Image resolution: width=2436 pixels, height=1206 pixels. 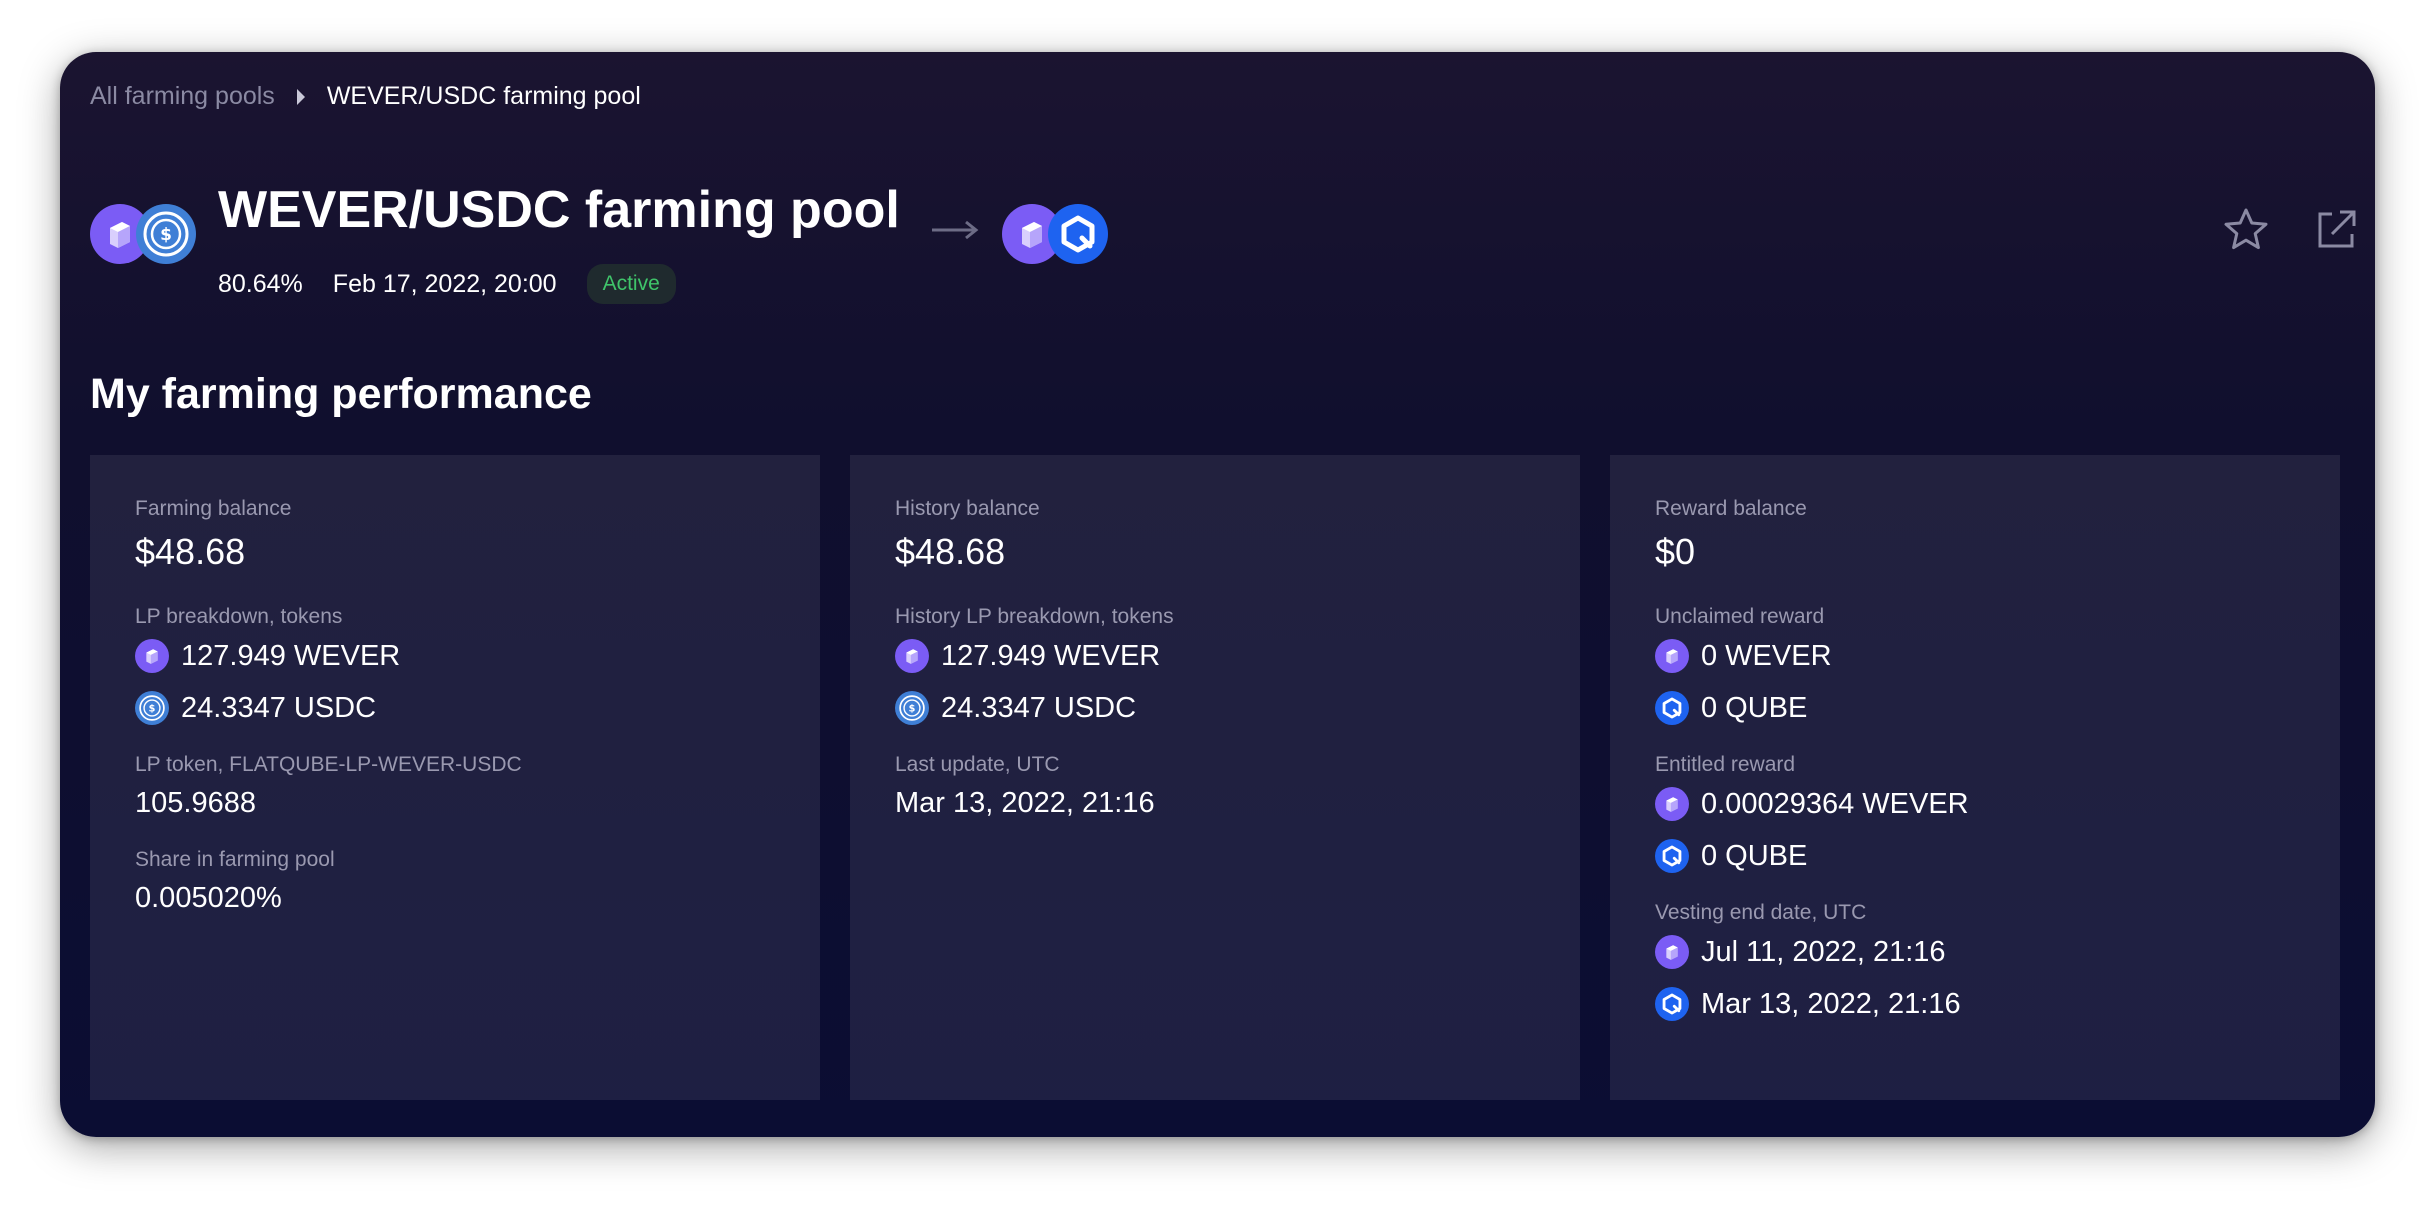 What do you see at coordinates (195, 803) in the screenshot?
I see `field-value: 105.9688` at bounding box center [195, 803].